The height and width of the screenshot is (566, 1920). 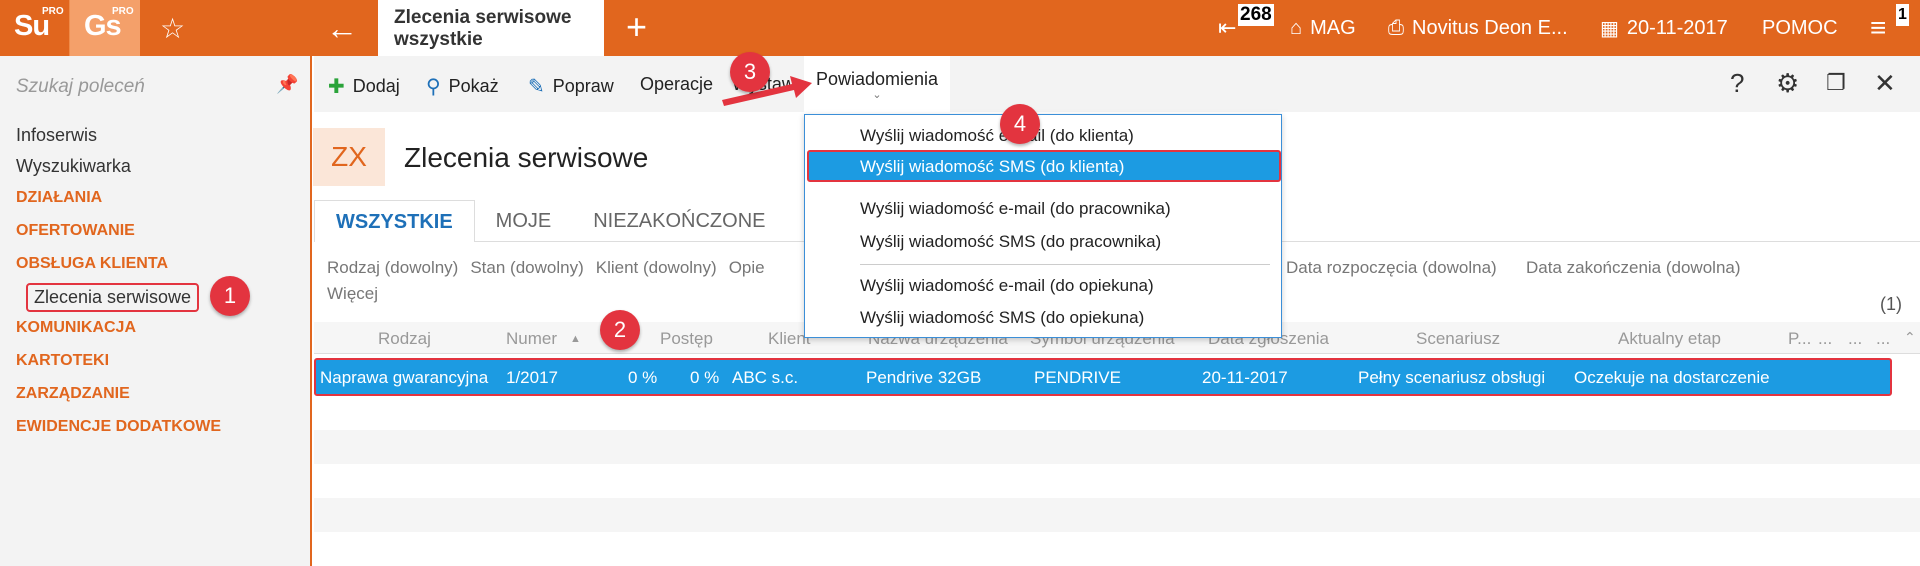 I want to click on callout-2: 2, so click(x=620, y=330).